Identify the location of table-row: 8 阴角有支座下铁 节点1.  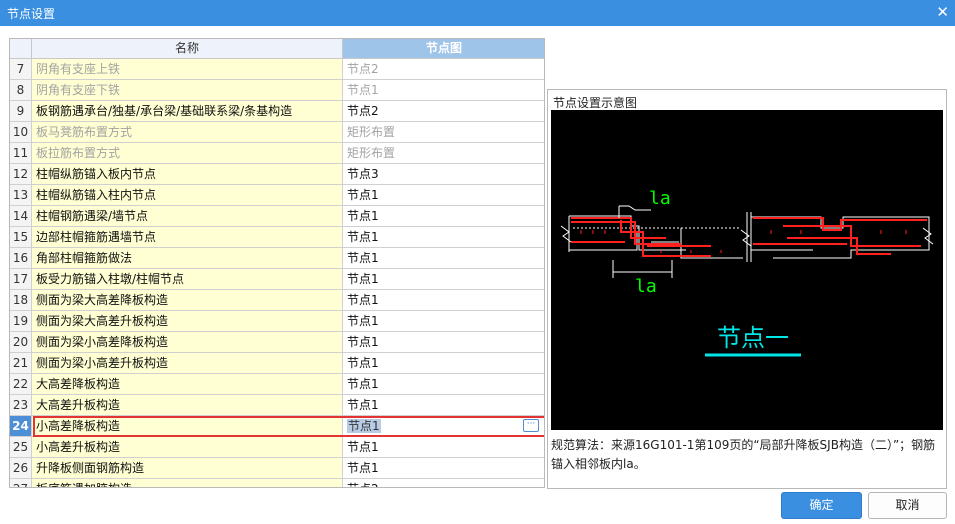
(277, 90).